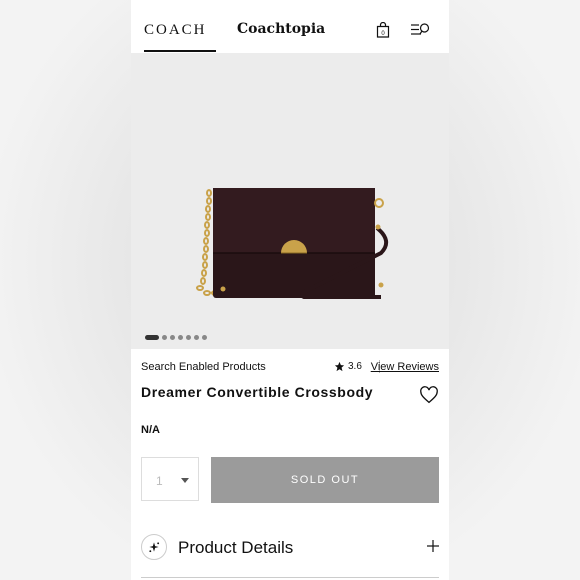  What do you see at coordinates (175, 30) in the screenshot?
I see `coach-logo: COACH` at bounding box center [175, 30].